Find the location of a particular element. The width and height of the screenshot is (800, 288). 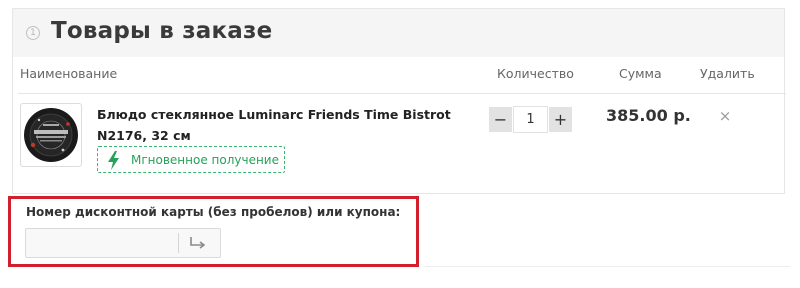

product-plate-image is located at coordinates (51, 135).